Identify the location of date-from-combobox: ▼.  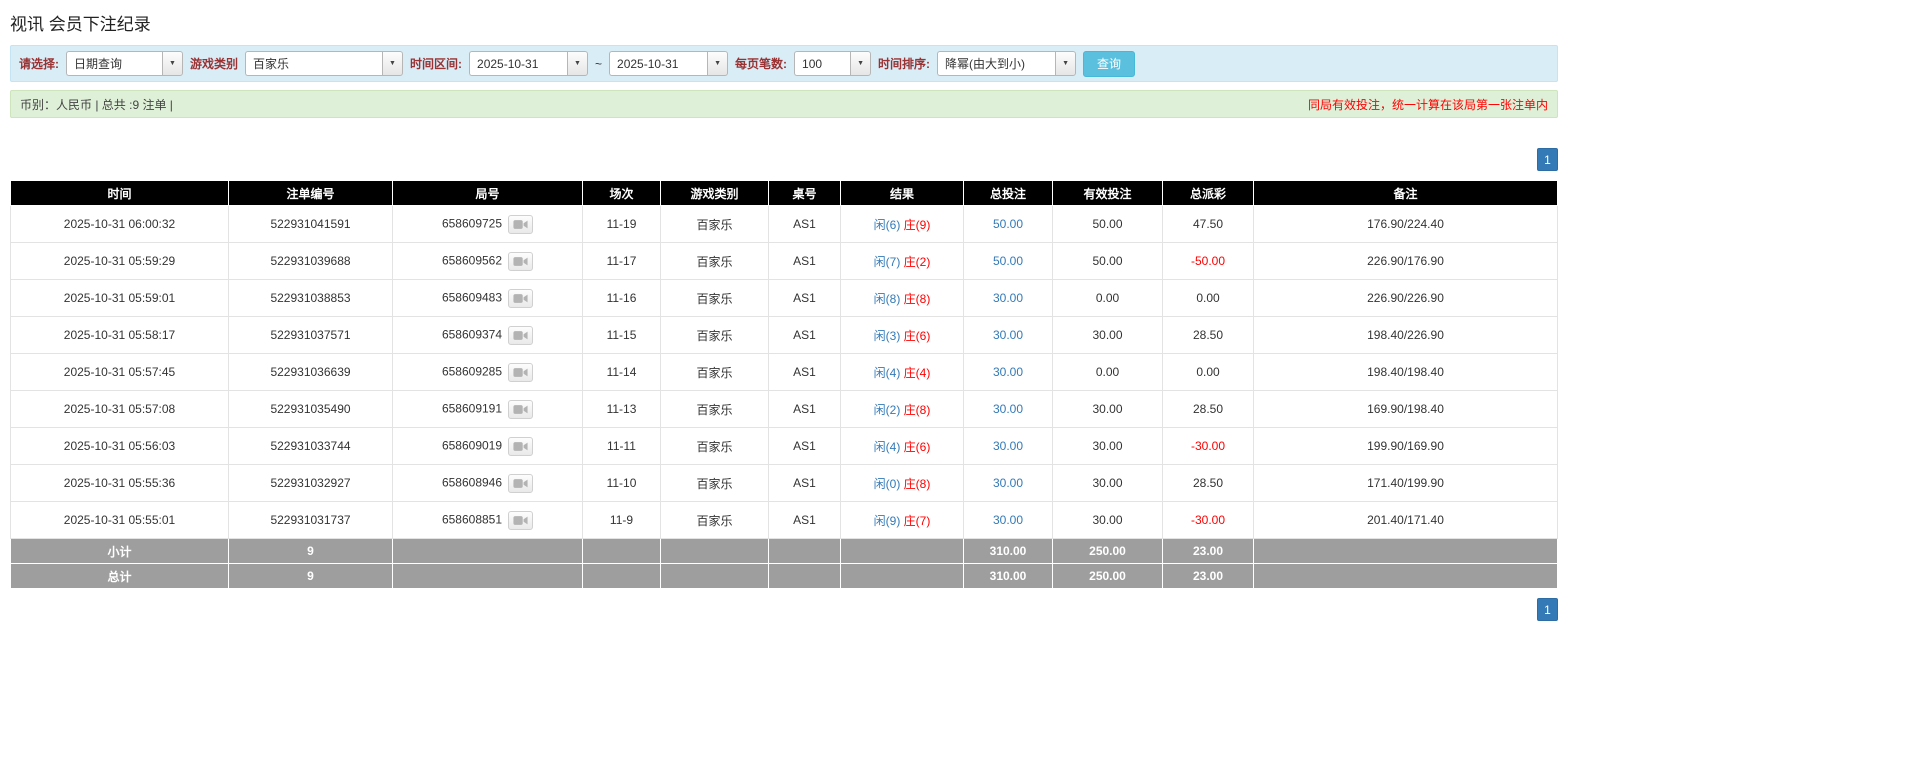
(529, 63).